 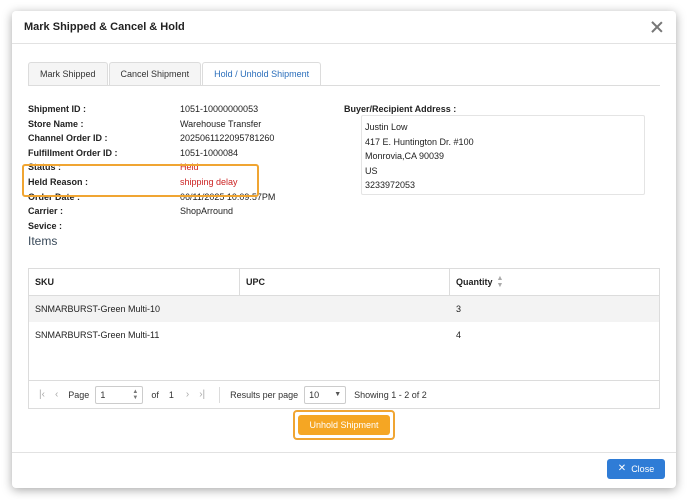 I want to click on close-icon: ✕, so click(x=622, y=468).